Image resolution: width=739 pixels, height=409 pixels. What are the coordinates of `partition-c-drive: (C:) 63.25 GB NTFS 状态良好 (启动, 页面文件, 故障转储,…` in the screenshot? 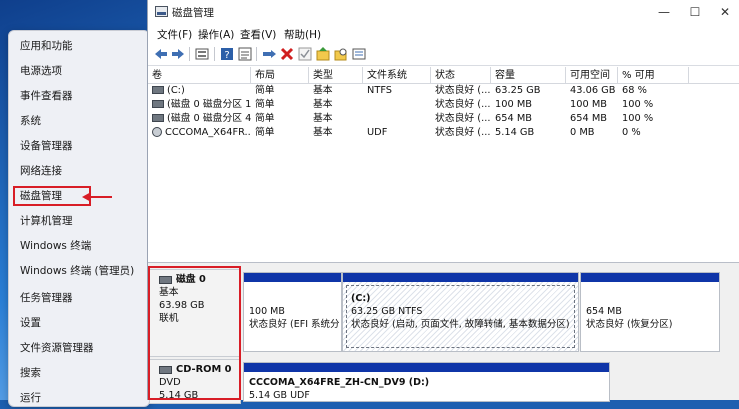 It's located at (460, 312).